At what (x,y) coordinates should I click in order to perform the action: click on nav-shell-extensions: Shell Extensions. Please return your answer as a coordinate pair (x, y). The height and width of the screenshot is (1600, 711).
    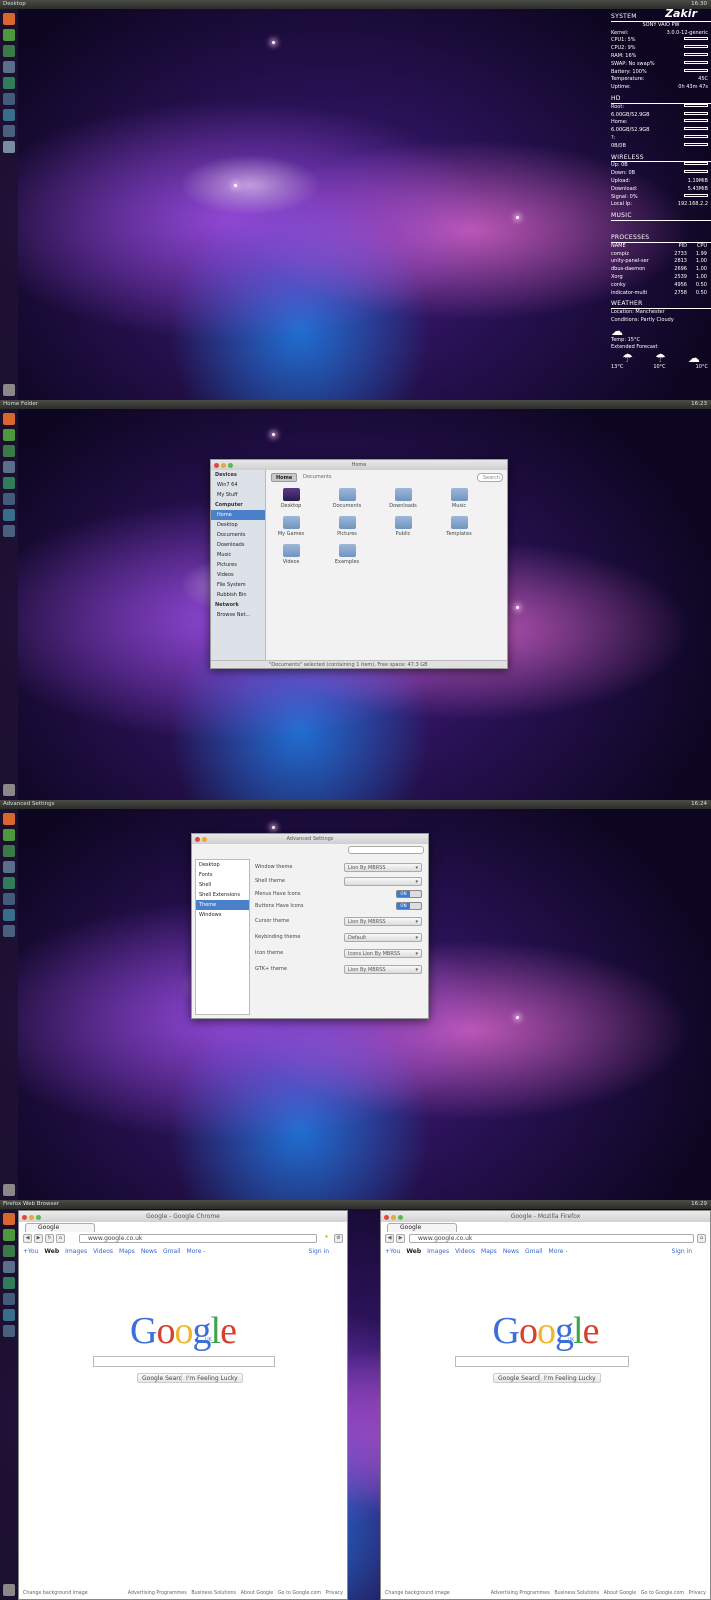
    Looking at the image, I should click on (222, 895).